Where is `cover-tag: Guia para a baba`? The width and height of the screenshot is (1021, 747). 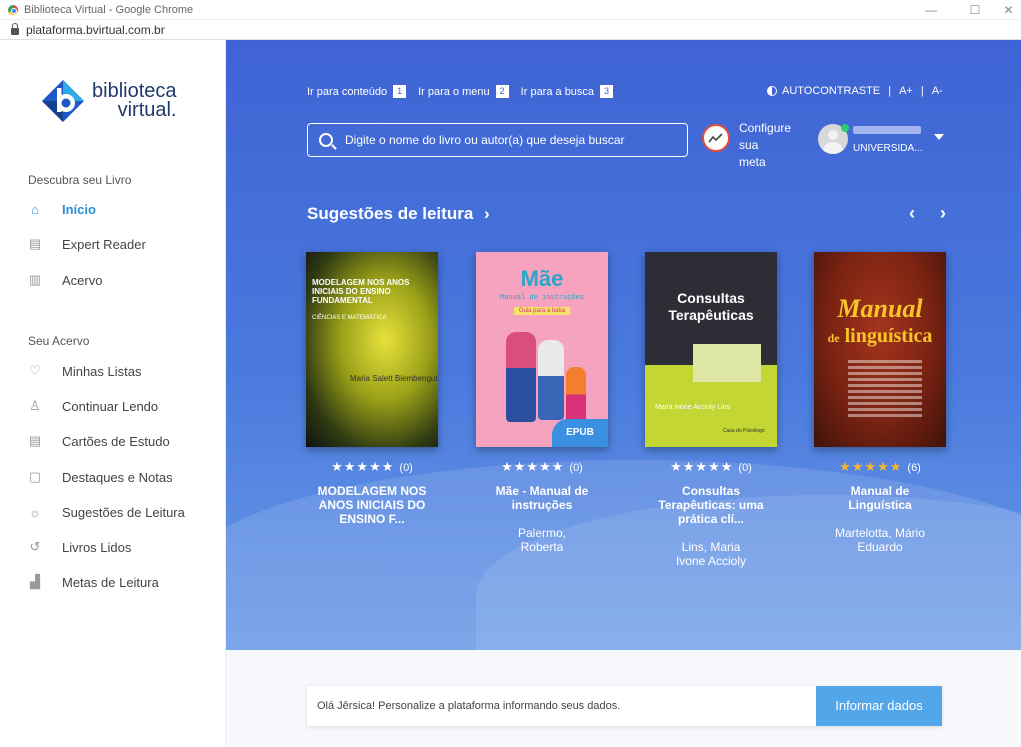 cover-tag: Guia para a baba is located at coordinates (542, 311).